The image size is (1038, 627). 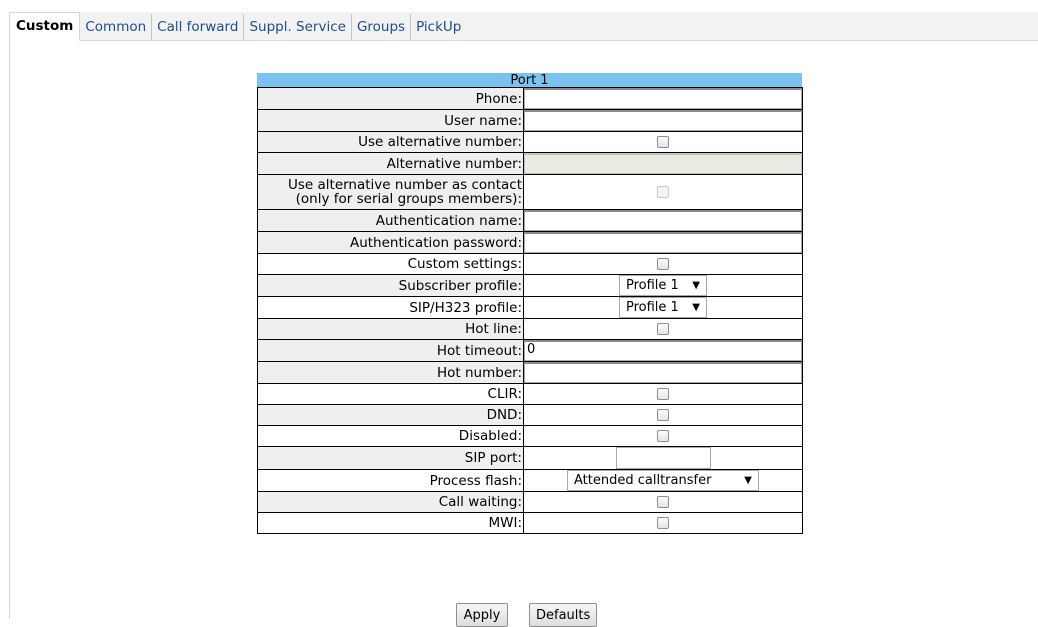 What do you see at coordinates (390, 480) in the screenshot?
I see `field-label: Process flash:` at bounding box center [390, 480].